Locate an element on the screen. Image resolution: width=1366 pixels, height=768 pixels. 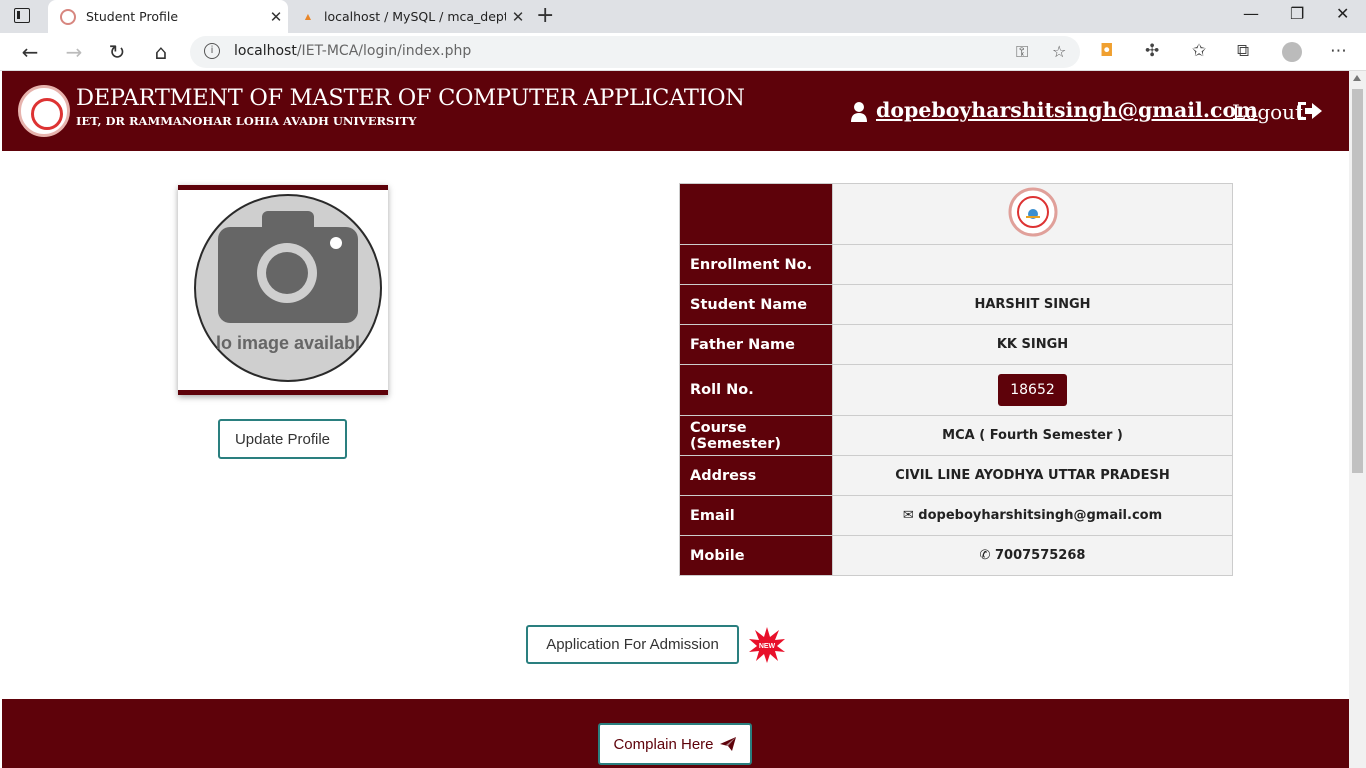
university-seal-icon is located at coordinates (1032, 212).